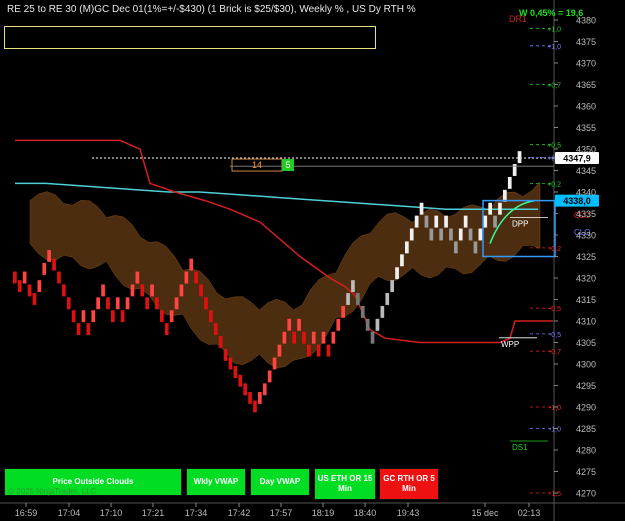  Describe the element at coordinates (485, 513) in the screenshot. I see `x-tick-label: 15 dec` at that location.